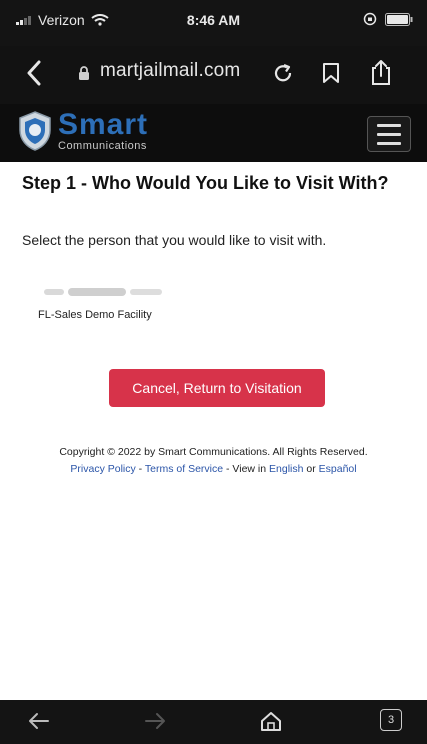 The height and width of the screenshot is (744, 427). I want to click on shield-icon, so click(35, 131).